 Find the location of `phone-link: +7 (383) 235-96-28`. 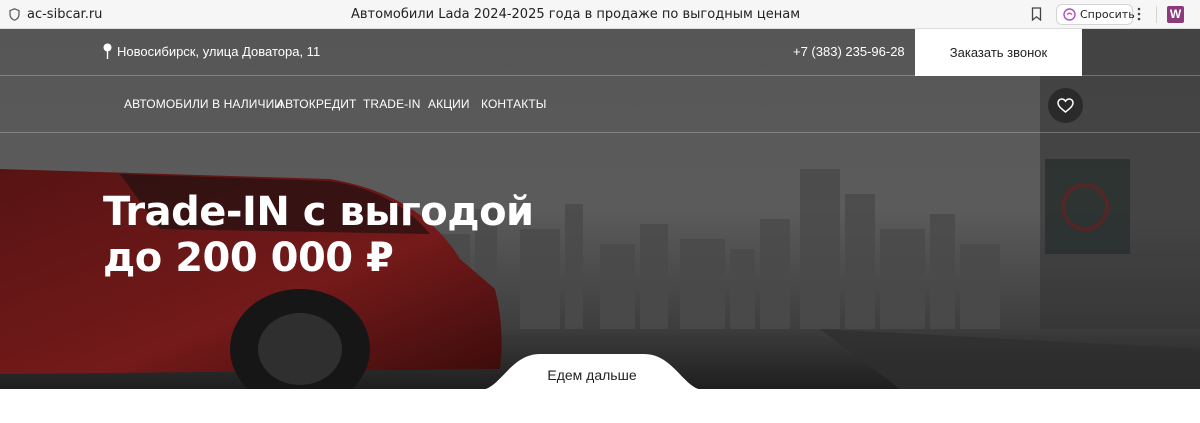

phone-link: +7 (383) 235-96-28 is located at coordinates (849, 51).